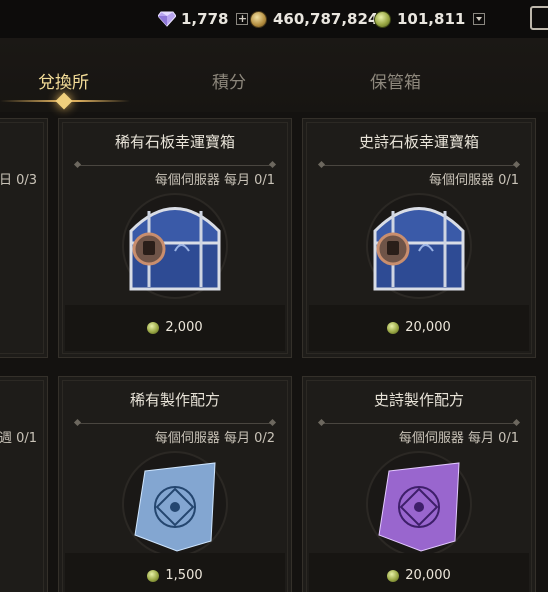 The image size is (548, 592). I want to click on currency-dropdown-button, so click(479, 19).